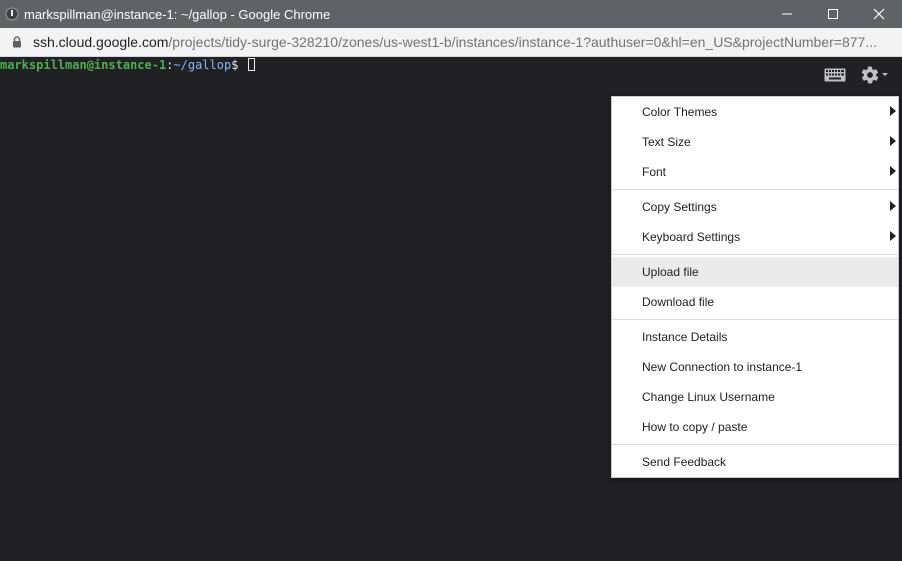  Describe the element at coordinates (679, 207) in the screenshot. I see `menu-item-label: Copy Settings` at that location.